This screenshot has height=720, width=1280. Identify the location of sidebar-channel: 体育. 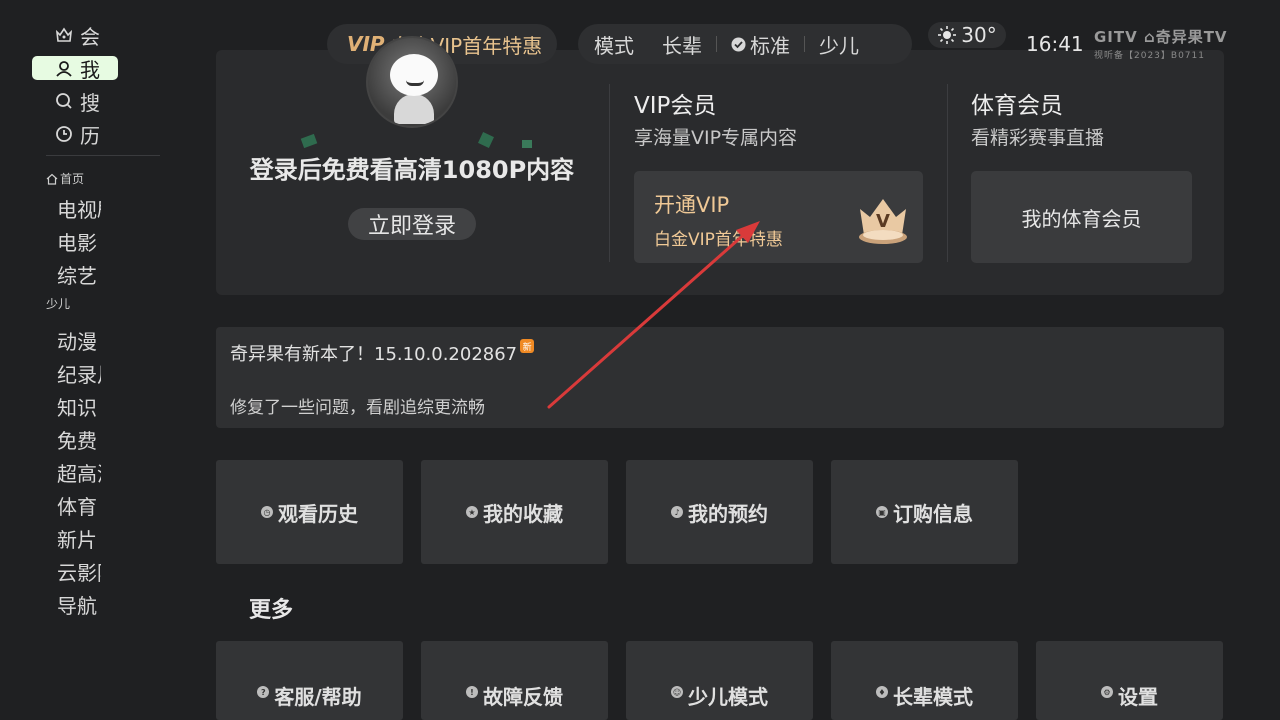
(79, 507).